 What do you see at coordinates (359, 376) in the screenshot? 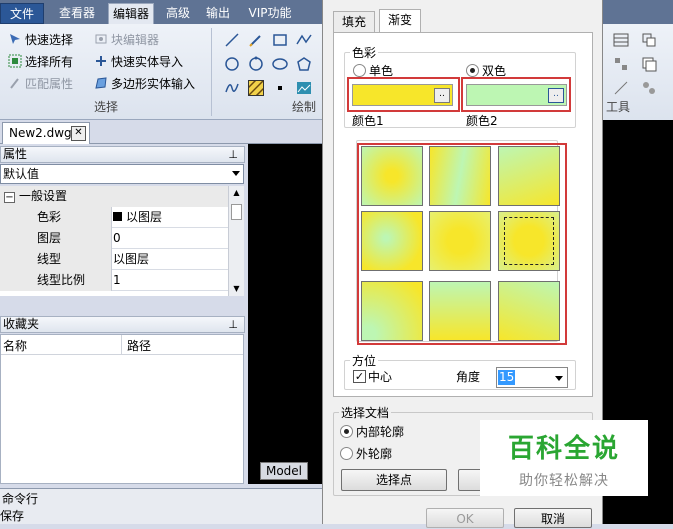
I see `center-checkbox: ✓` at bounding box center [359, 376].